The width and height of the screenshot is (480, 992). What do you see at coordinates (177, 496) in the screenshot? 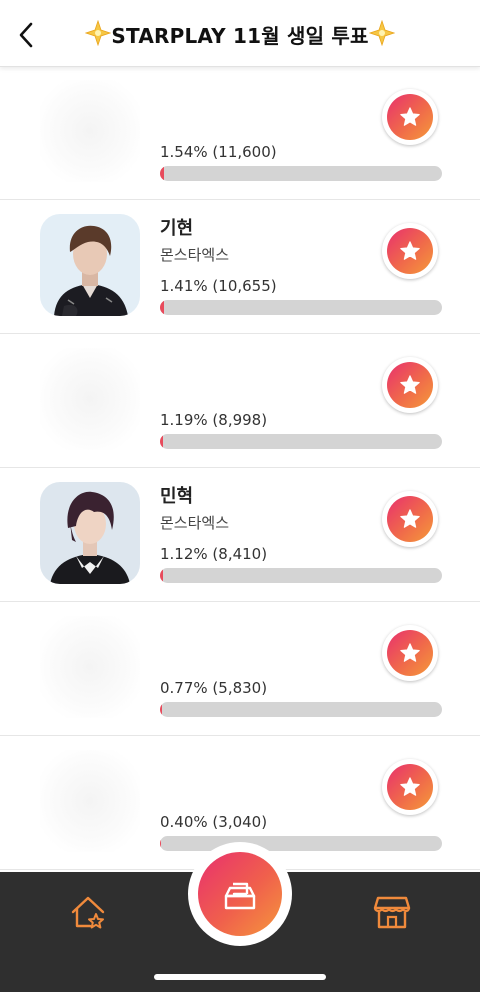
I see `candidate-name: 민혁` at bounding box center [177, 496].